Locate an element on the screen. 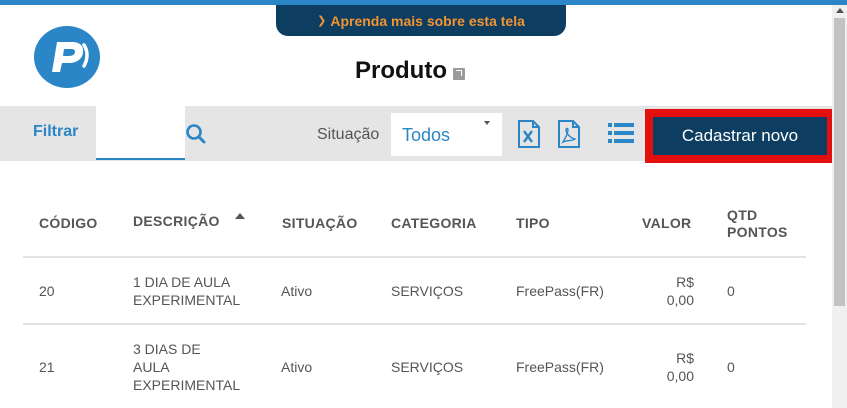 The height and width of the screenshot is (408, 847). filter-label: Filtrar is located at coordinates (56, 131).